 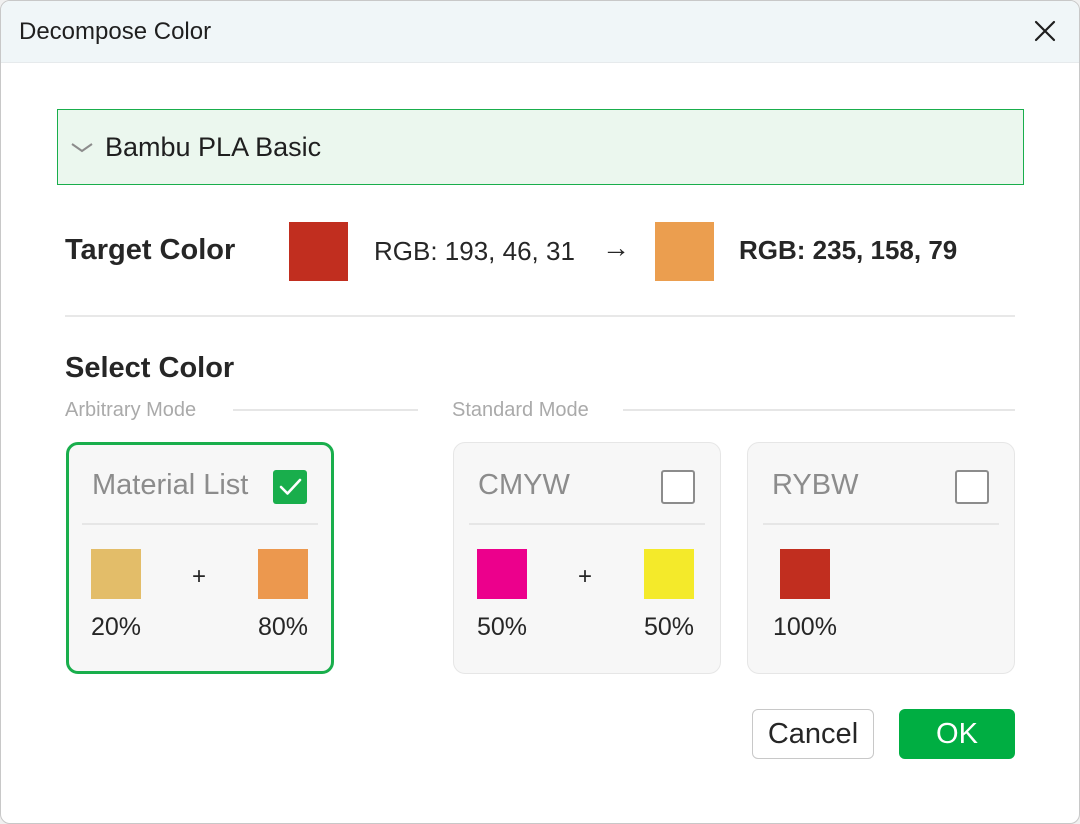 I want to click on section-divider, so click(x=540, y=316).